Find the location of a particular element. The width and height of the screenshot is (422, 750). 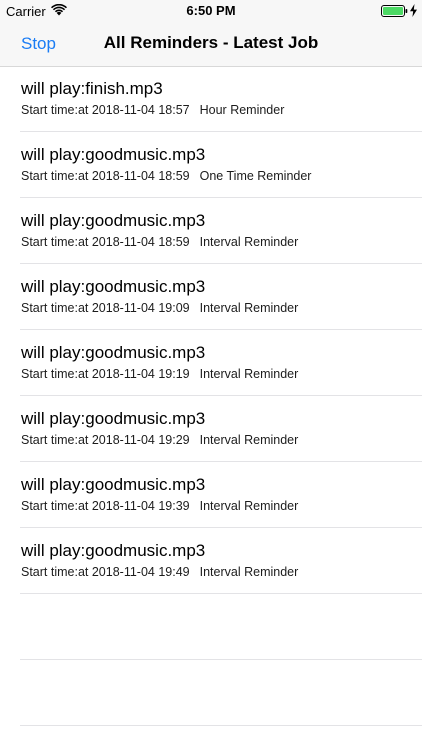

reminder-start-time: Start time:at 2018-11-04 18:57 is located at coordinates (105, 110).